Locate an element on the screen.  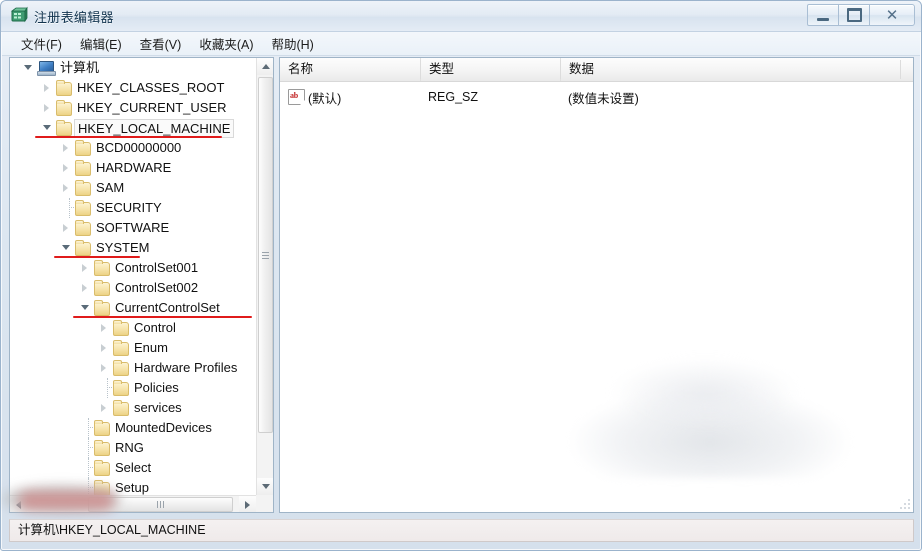
close-icon: ✕ is located at coordinates (892, 14).